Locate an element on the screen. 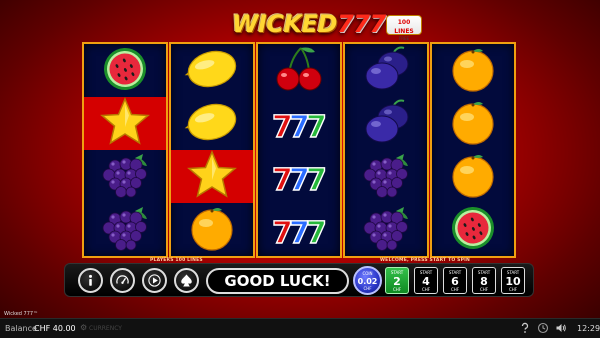  game-logo: WICKED777 100 LINES FREE is located at coordinates (327, 24).